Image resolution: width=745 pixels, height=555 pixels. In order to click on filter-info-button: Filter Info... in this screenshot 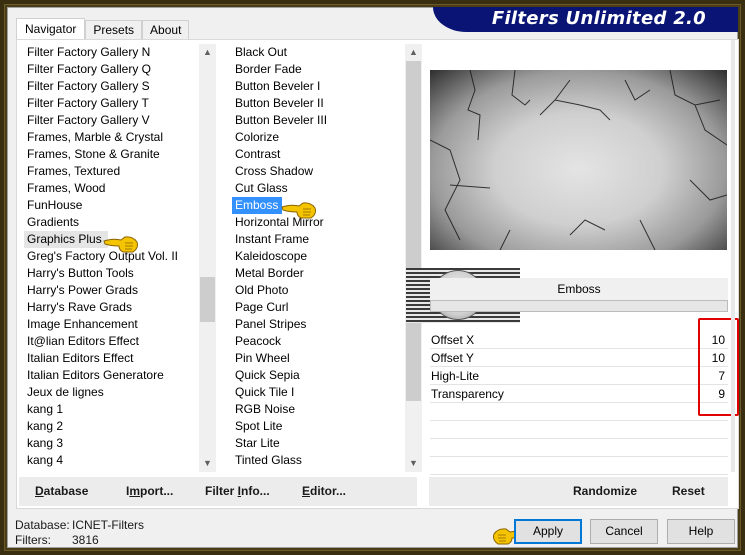, I will do `click(237, 491)`.